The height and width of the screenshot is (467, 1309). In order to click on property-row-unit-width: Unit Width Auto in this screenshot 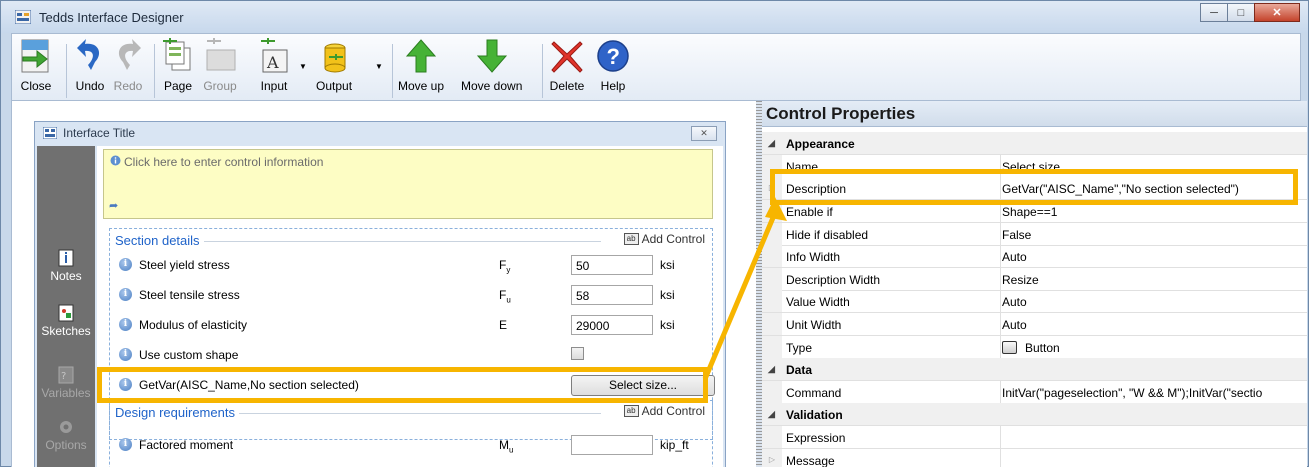, I will do `click(1034, 324)`.